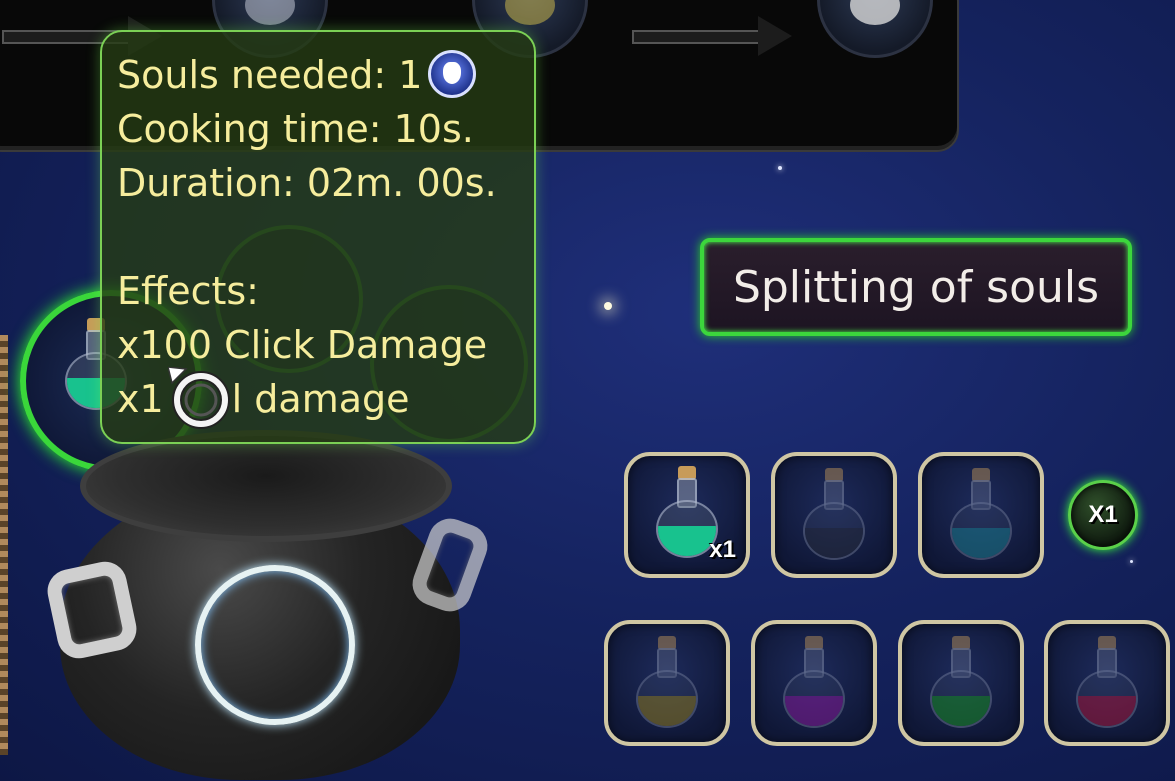 This screenshot has width=1175, height=781. What do you see at coordinates (295, 129) in the screenshot?
I see `cooking-time-text: Cooking time: 10s.` at bounding box center [295, 129].